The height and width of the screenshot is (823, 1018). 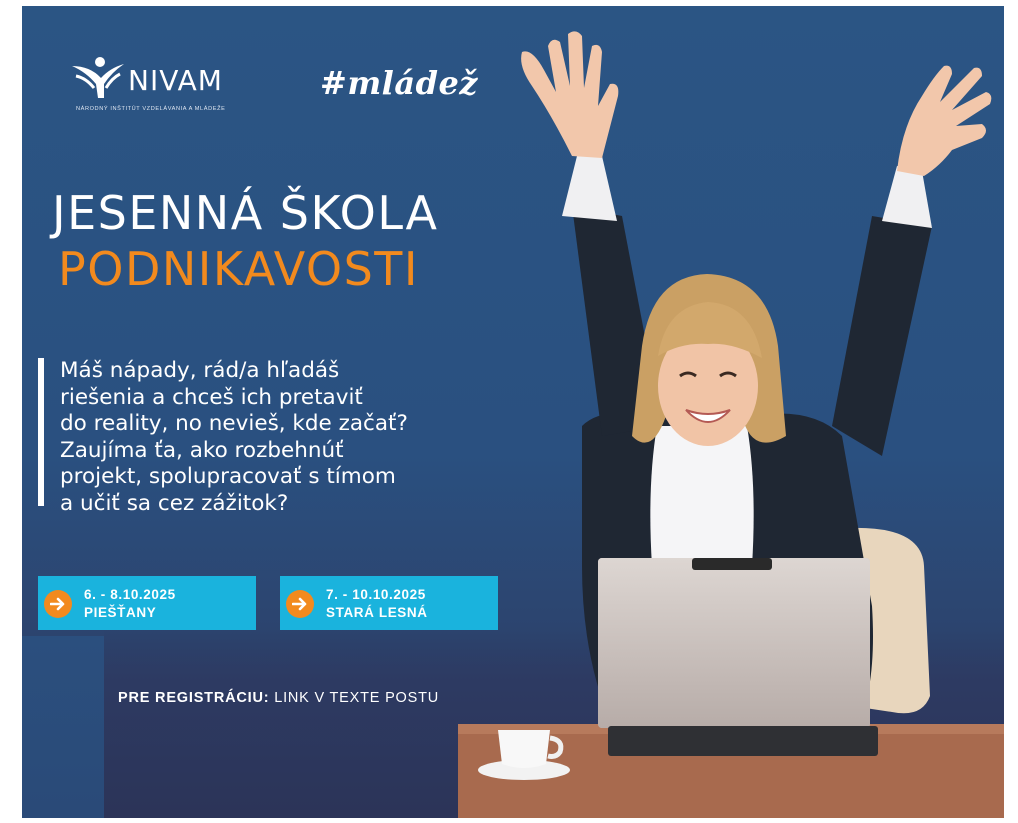 I want to click on logo-wordmark: NIVAM, so click(x=175, y=80).